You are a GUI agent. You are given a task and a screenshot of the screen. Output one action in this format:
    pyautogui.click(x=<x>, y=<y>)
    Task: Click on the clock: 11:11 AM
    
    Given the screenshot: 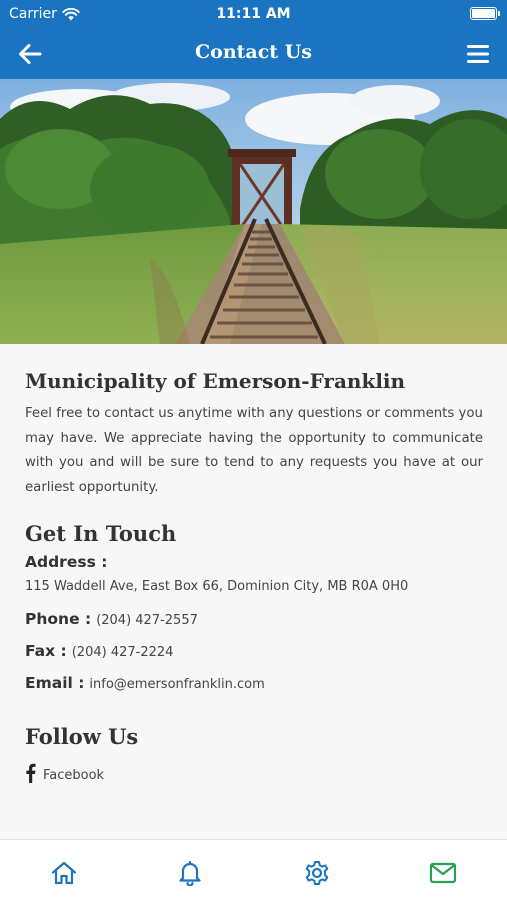 What is the action you would take?
    pyautogui.click(x=253, y=14)
    